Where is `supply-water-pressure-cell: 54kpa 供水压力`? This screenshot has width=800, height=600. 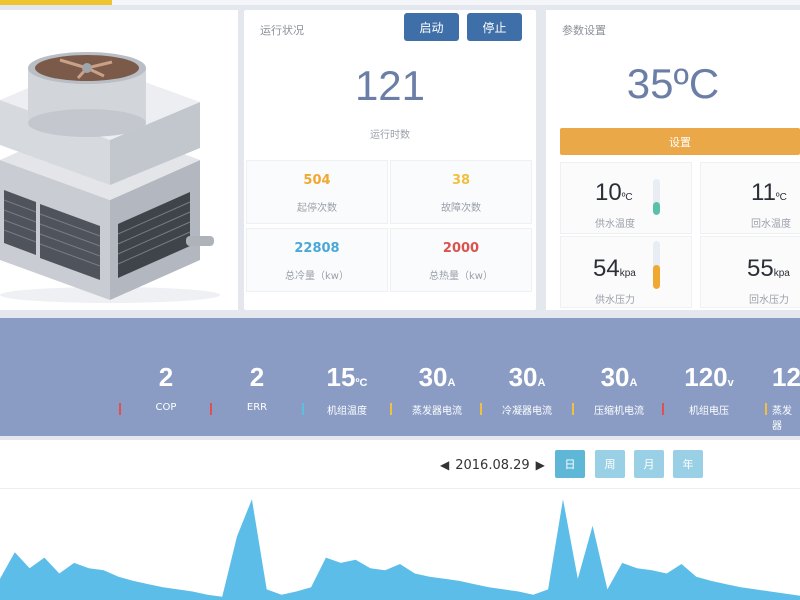 supply-water-pressure-cell: 54kpa 供水压力 is located at coordinates (626, 272).